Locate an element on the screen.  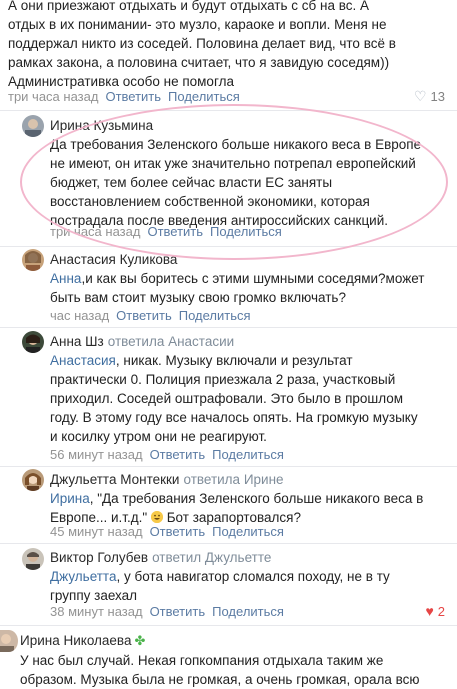
mention-link: Анна is located at coordinates (65, 278).